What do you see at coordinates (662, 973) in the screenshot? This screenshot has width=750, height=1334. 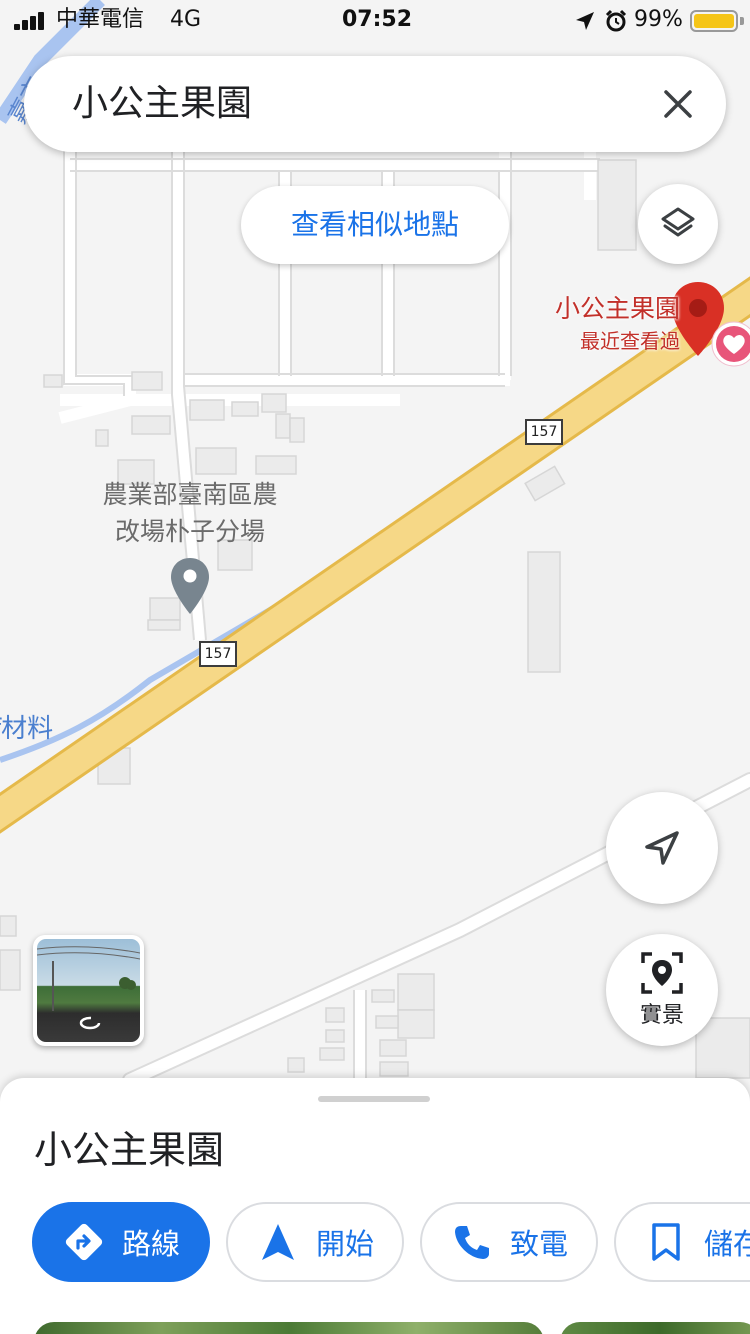 I see `live-view-icon` at bounding box center [662, 973].